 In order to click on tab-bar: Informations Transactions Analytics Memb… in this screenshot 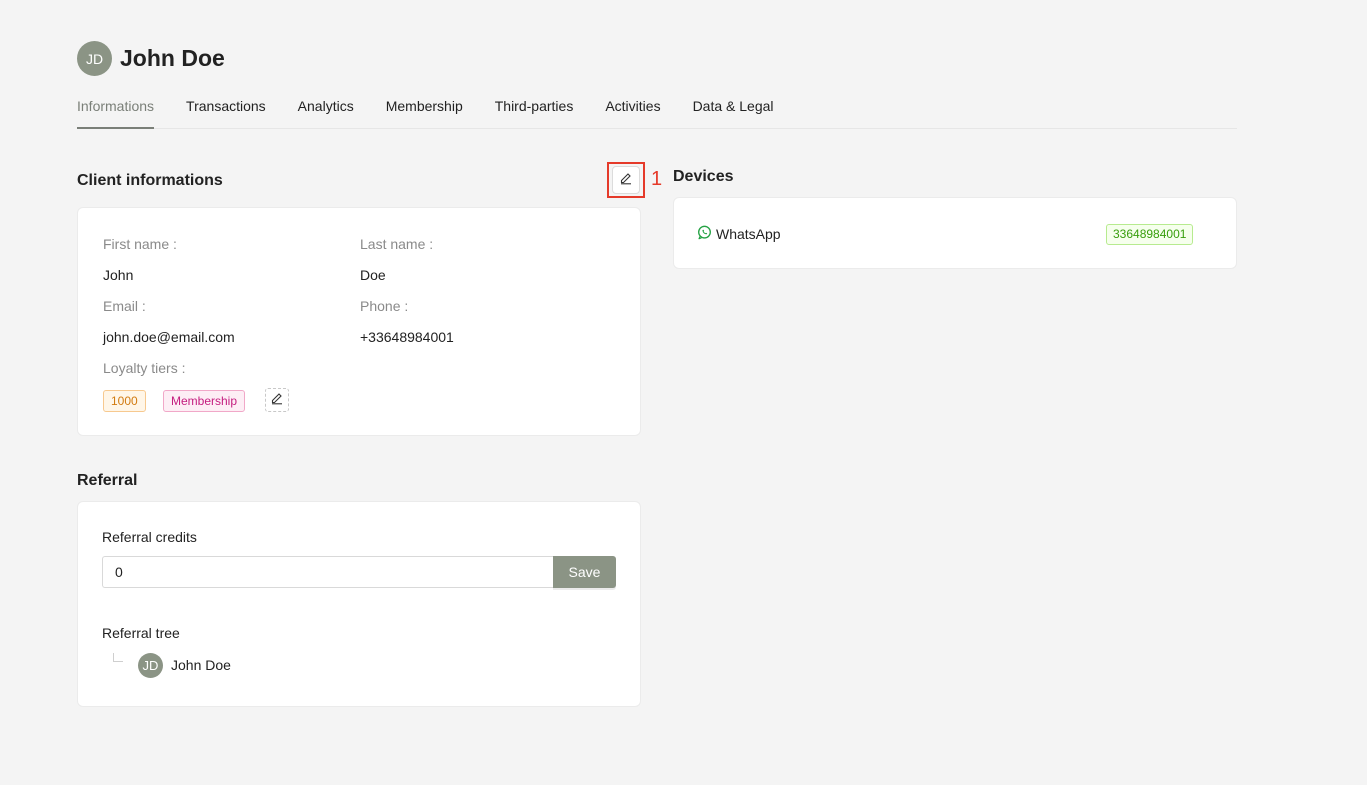, I will do `click(657, 112)`.